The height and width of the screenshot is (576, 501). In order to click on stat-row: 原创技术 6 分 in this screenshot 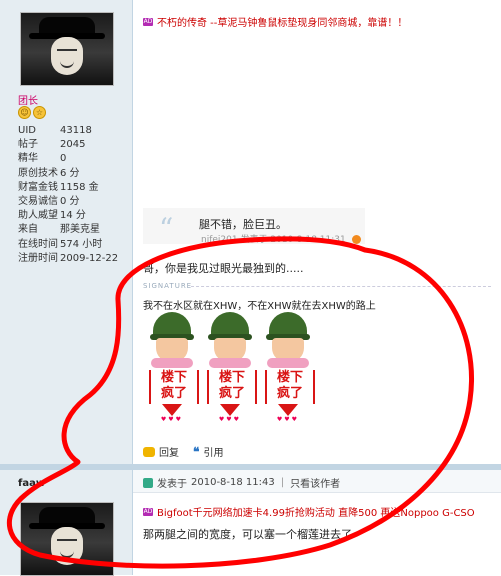, I will do `click(49, 173)`.